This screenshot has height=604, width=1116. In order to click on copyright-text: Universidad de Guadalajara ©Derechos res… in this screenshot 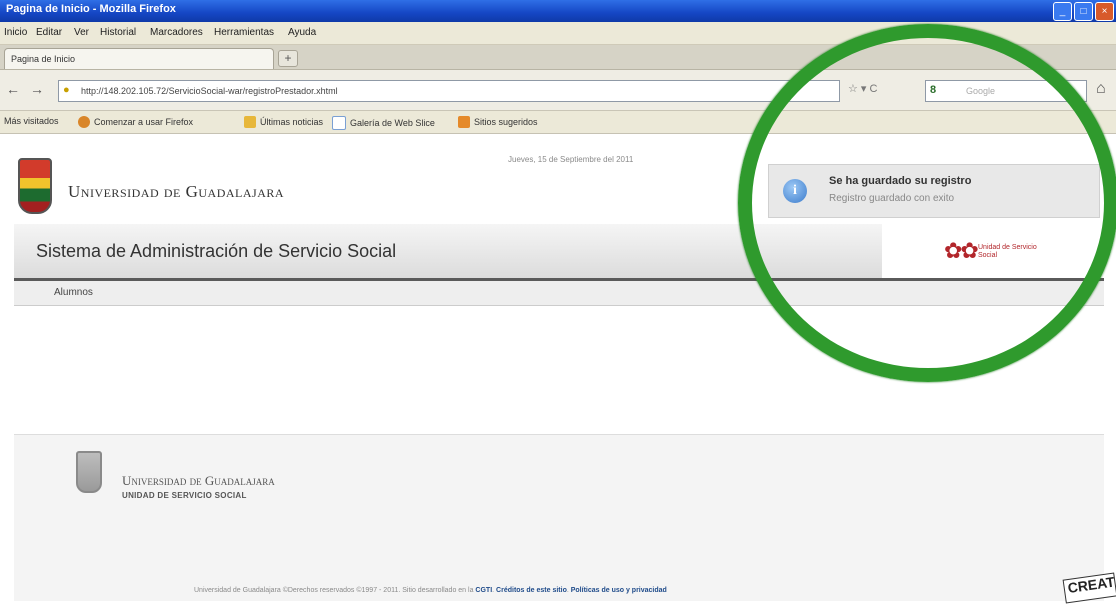, I will do `click(334, 590)`.